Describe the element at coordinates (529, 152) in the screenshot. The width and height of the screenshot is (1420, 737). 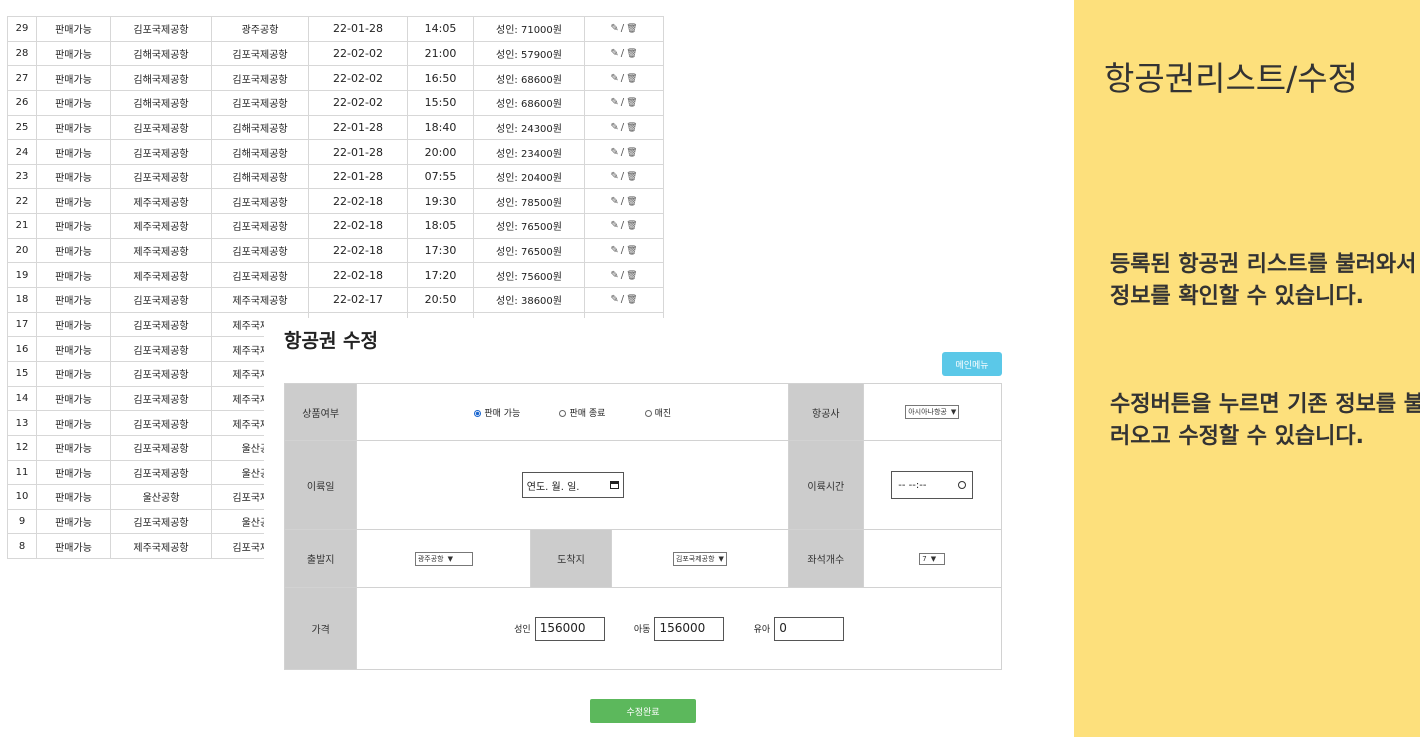
I see `adult-price-cell: 성인: 23400원` at that location.